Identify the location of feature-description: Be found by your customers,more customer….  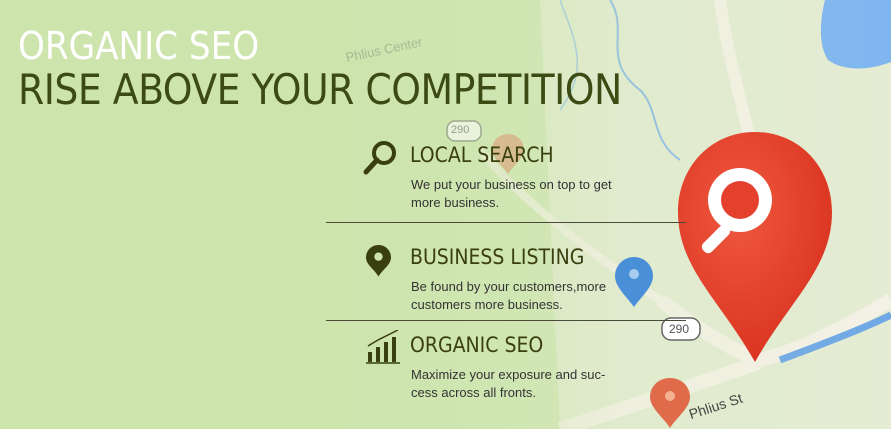
(509, 295).